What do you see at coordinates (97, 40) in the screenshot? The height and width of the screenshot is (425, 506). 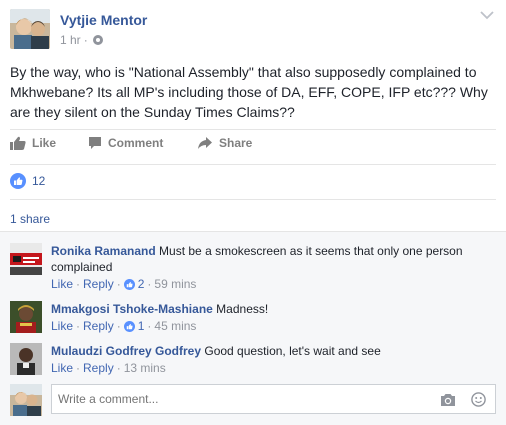 I see `globe-icon` at bounding box center [97, 40].